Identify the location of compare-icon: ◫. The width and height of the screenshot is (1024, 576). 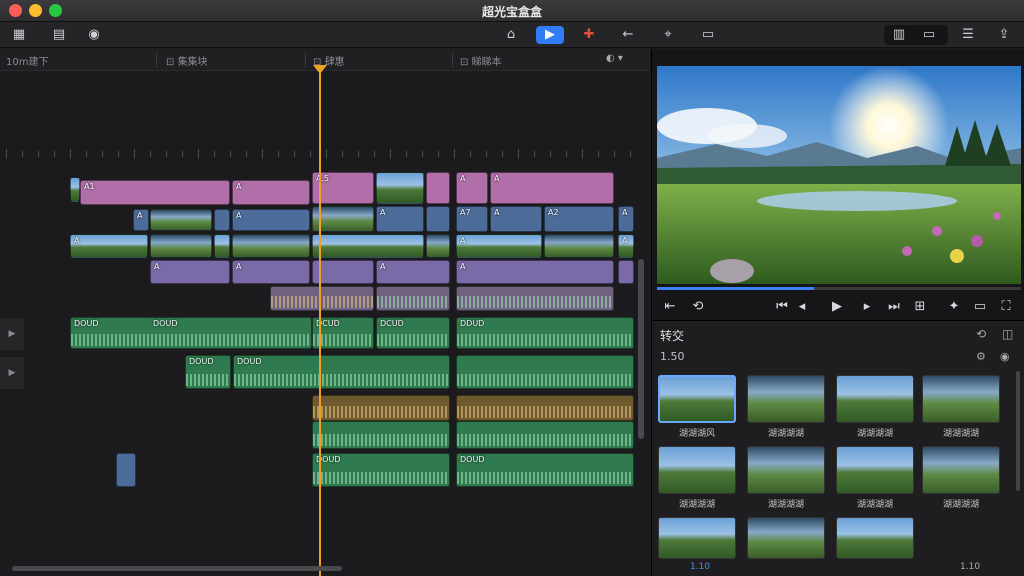
(1007, 334).